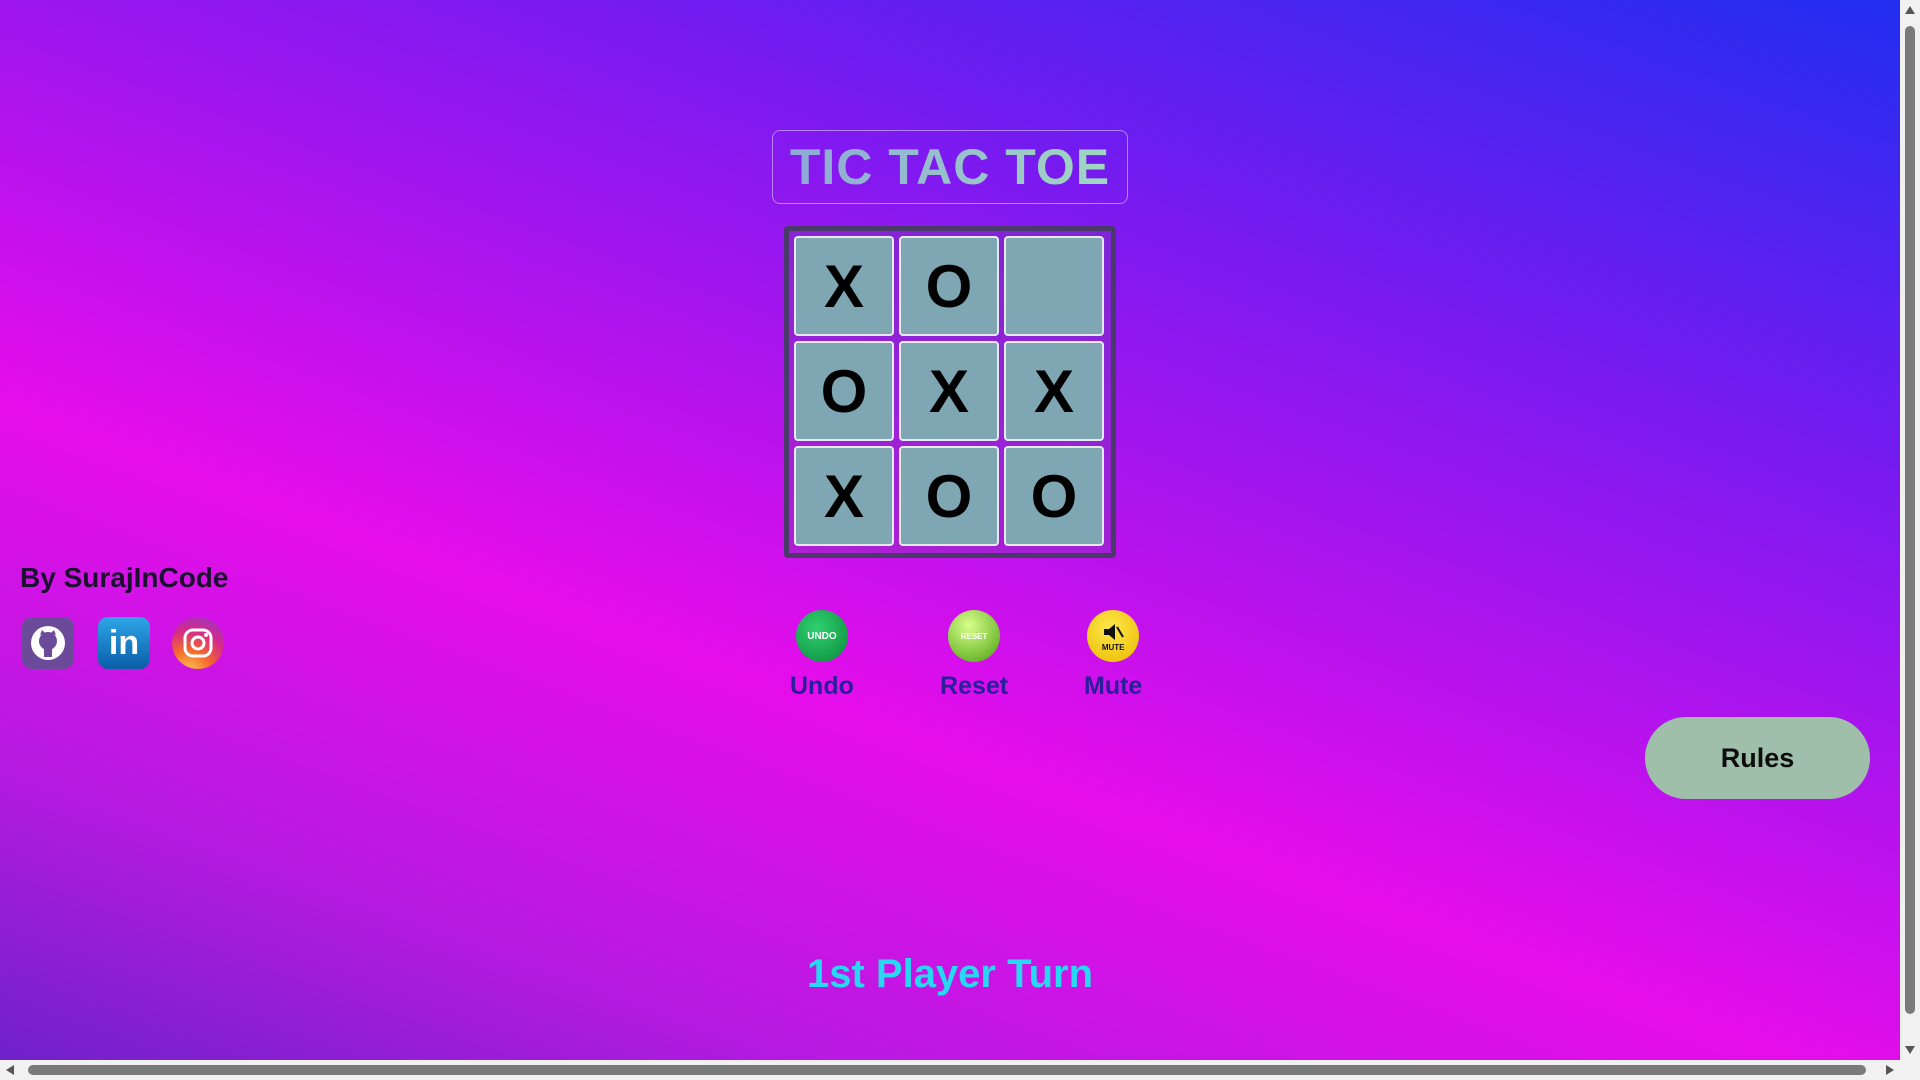  I want to click on scroll-right-icon, so click(1890, 1070).